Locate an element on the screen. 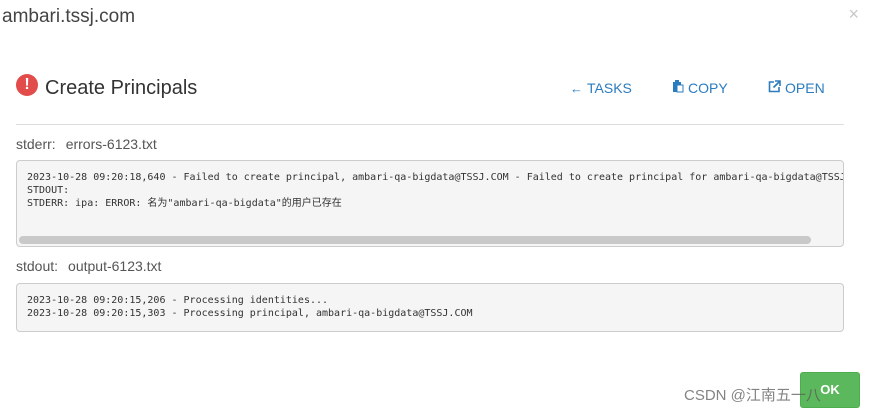 This screenshot has width=871, height=416. tasks-button: ← TASKS is located at coordinates (601, 88).